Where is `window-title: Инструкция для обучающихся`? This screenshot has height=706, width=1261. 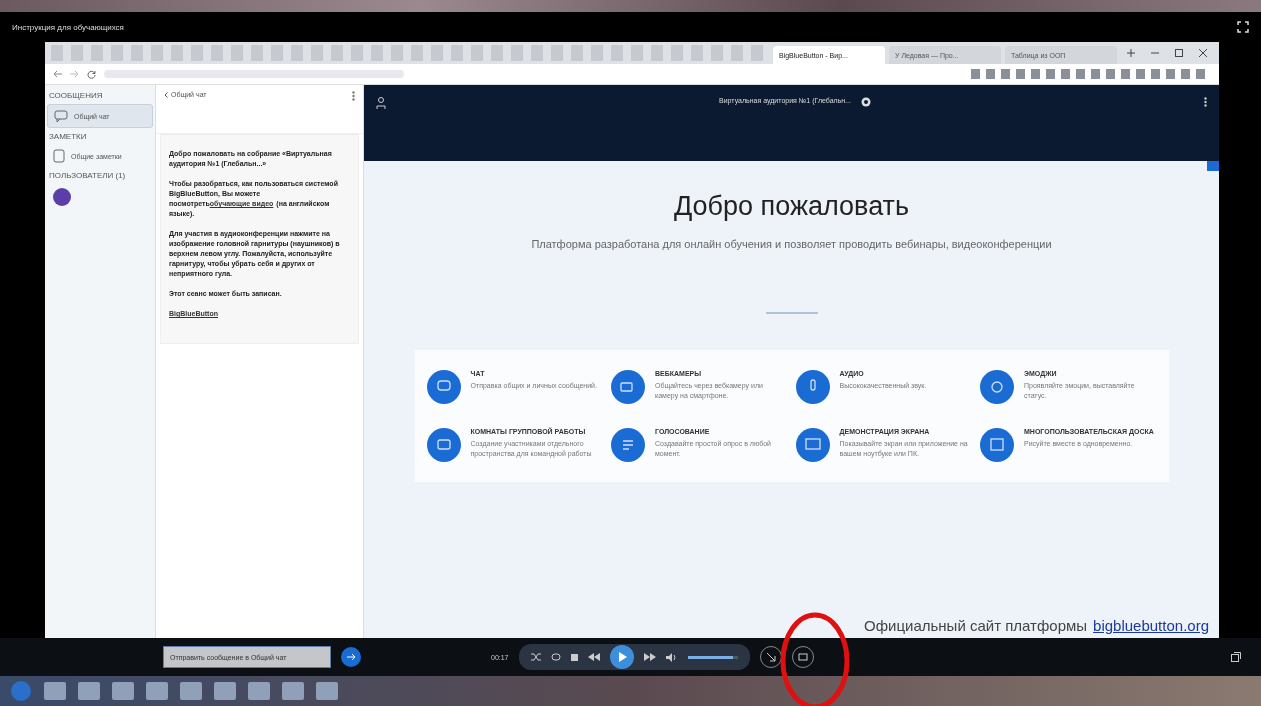 window-title: Инструкция для обучающихся is located at coordinates (68, 27).